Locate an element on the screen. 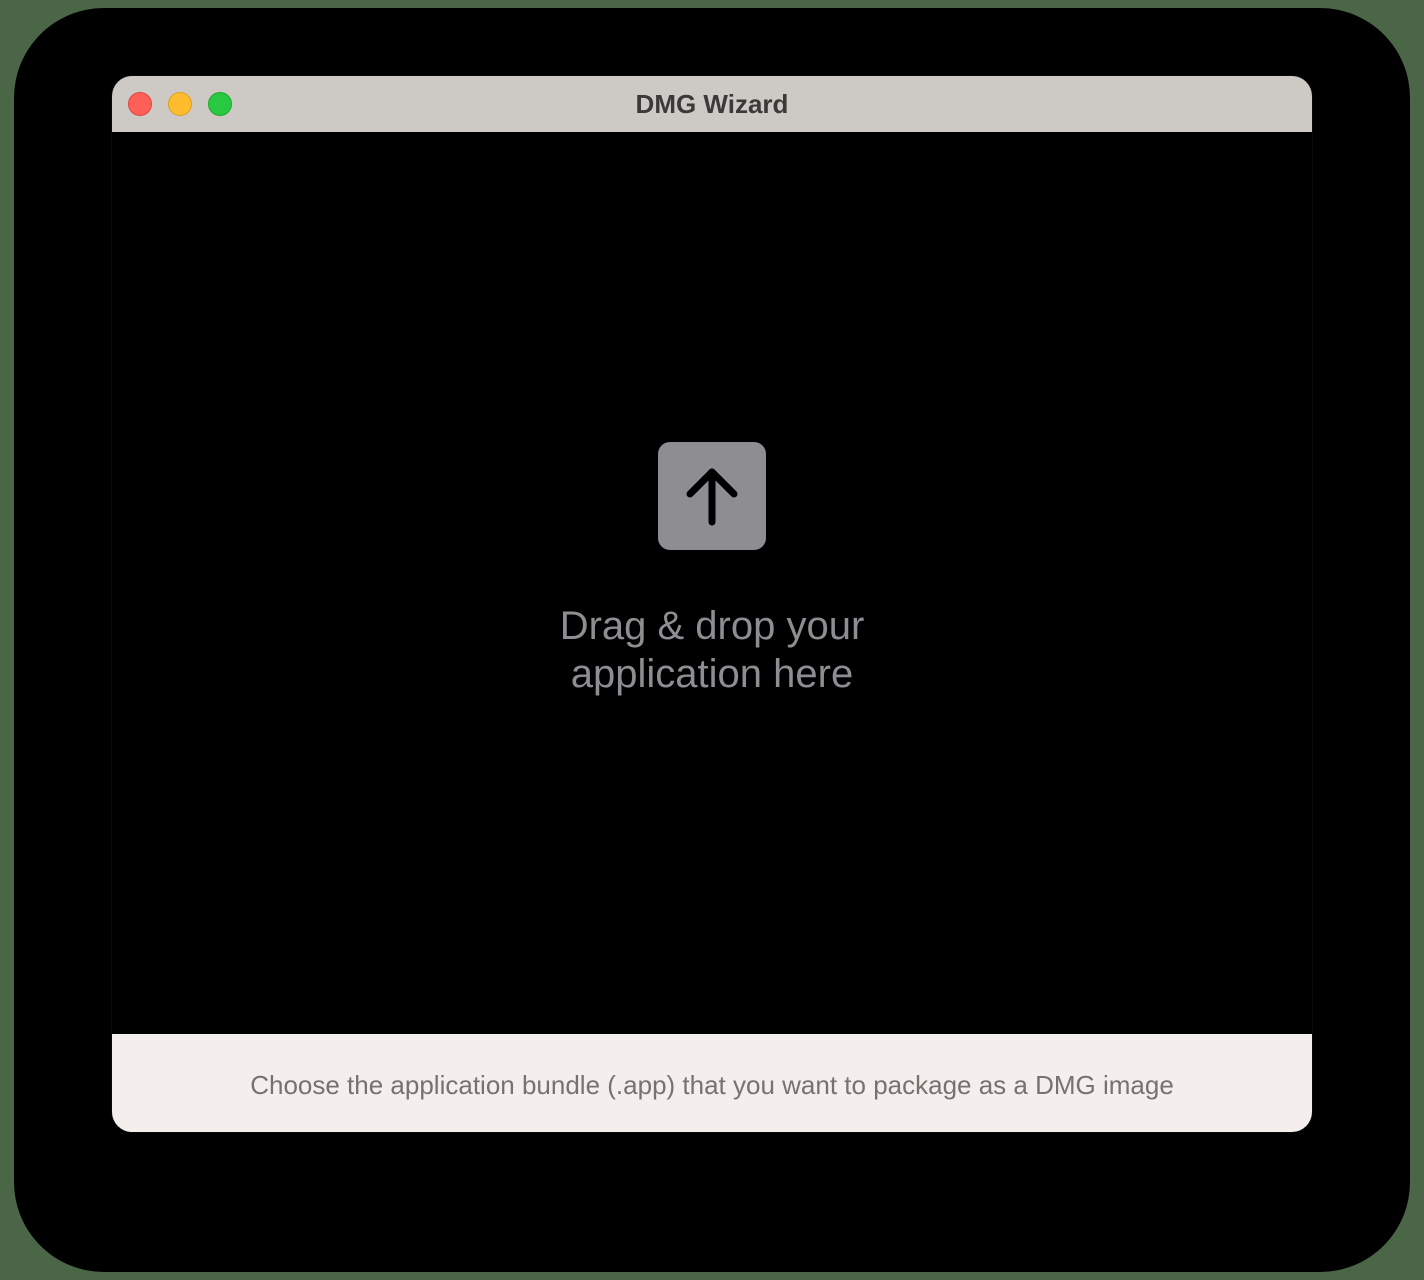  title-bar: DMG Wizard is located at coordinates (712, 104).